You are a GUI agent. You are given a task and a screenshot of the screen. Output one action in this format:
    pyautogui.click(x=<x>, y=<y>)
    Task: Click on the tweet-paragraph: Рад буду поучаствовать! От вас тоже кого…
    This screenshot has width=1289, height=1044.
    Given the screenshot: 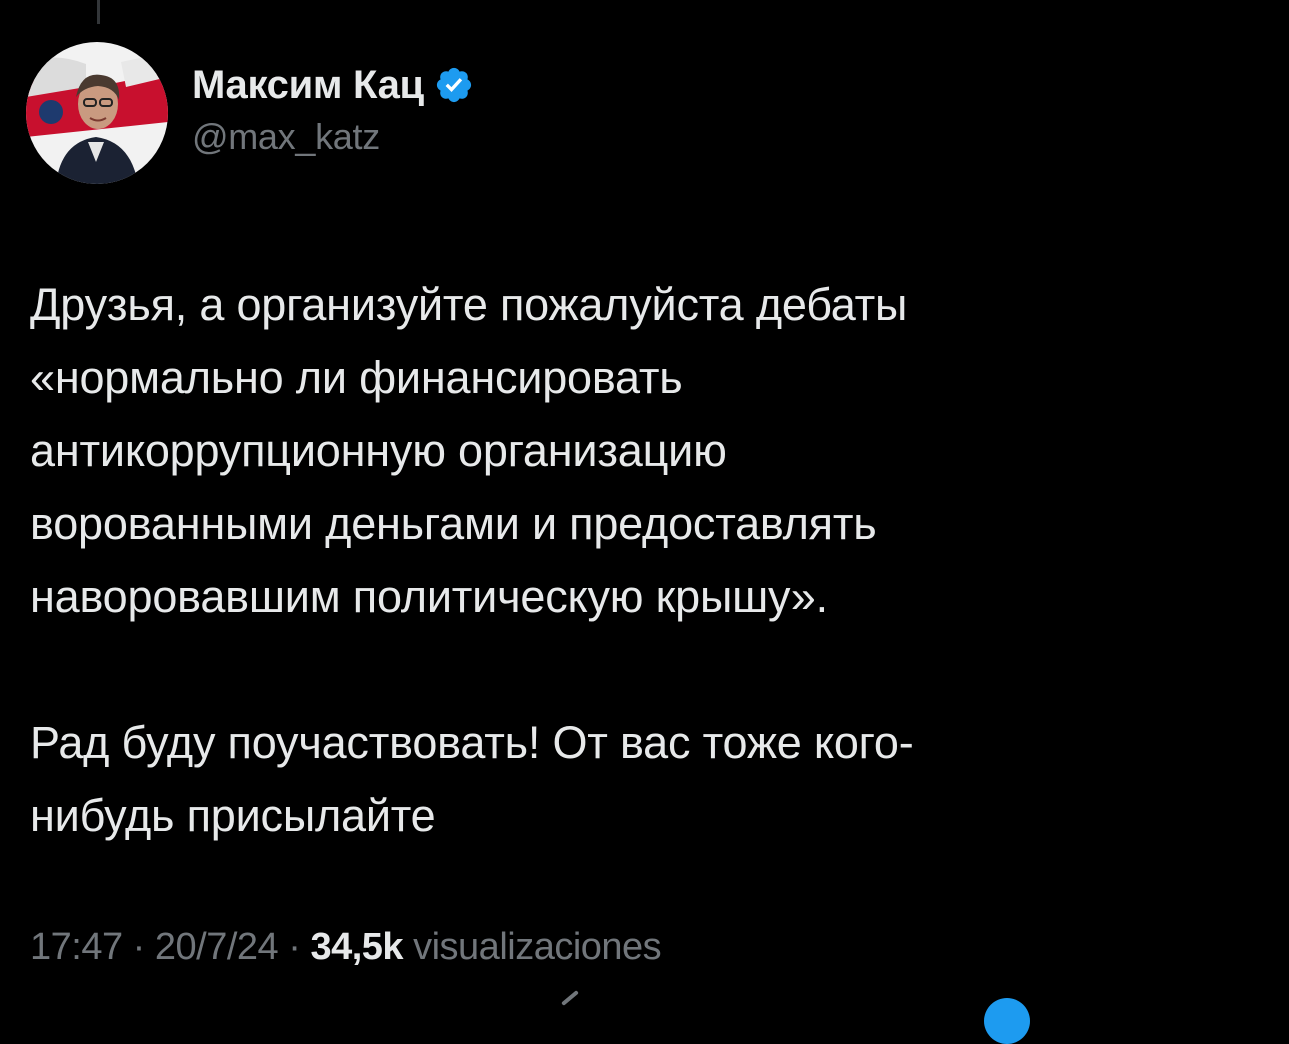 What is the action you would take?
    pyautogui.click(x=472, y=779)
    